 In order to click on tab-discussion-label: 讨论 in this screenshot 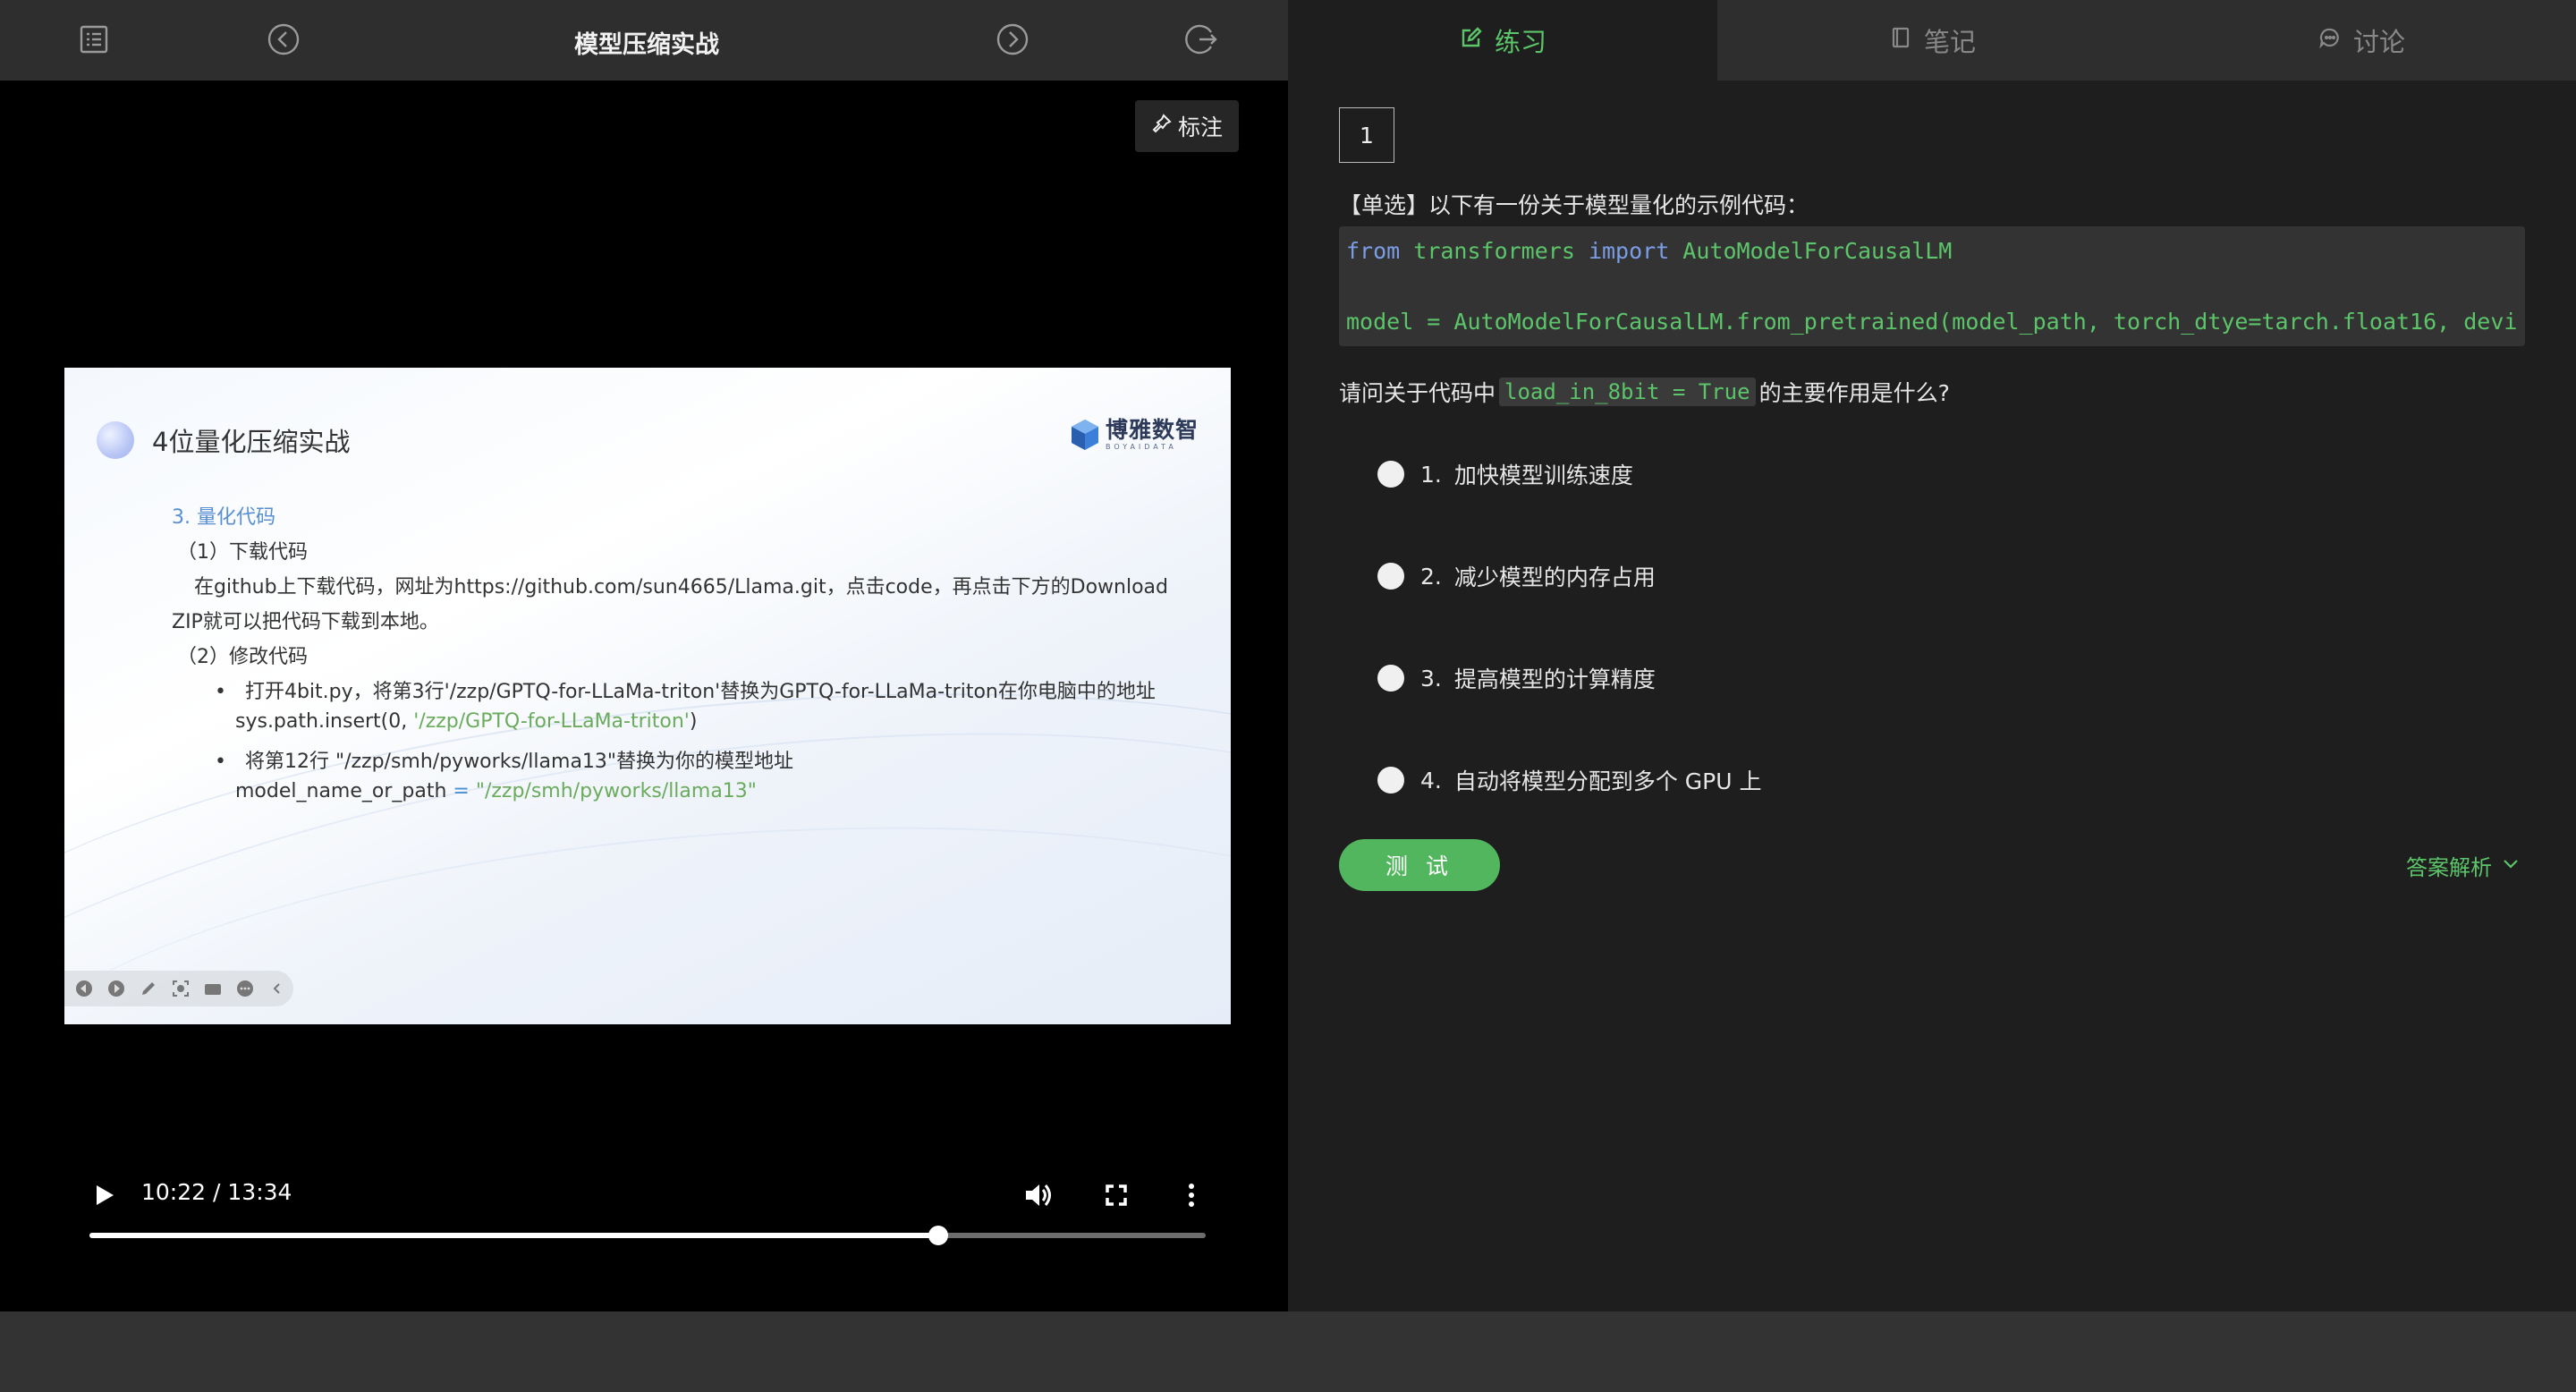, I will do `click(2378, 42)`.